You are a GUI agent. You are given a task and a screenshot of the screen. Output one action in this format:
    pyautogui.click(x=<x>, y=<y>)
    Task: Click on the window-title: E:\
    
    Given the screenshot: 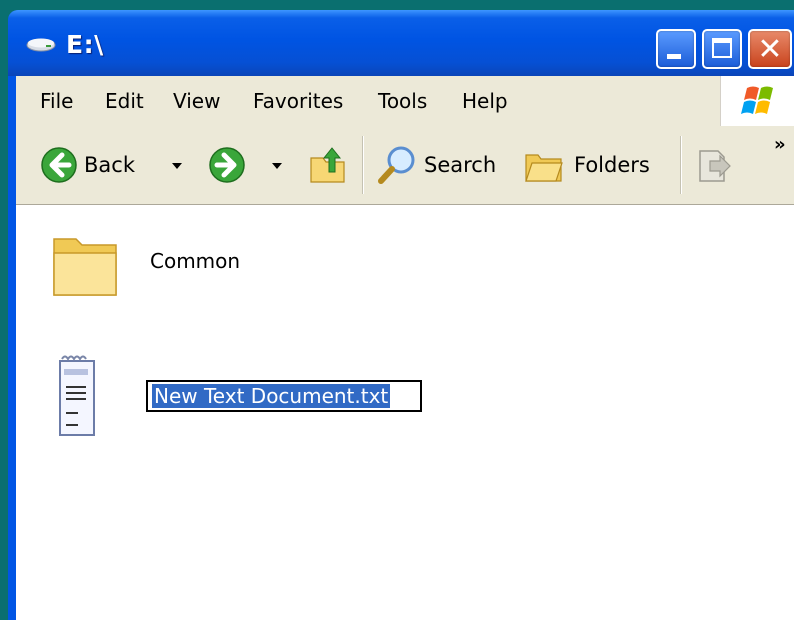 What is the action you would take?
    pyautogui.click(x=85, y=44)
    